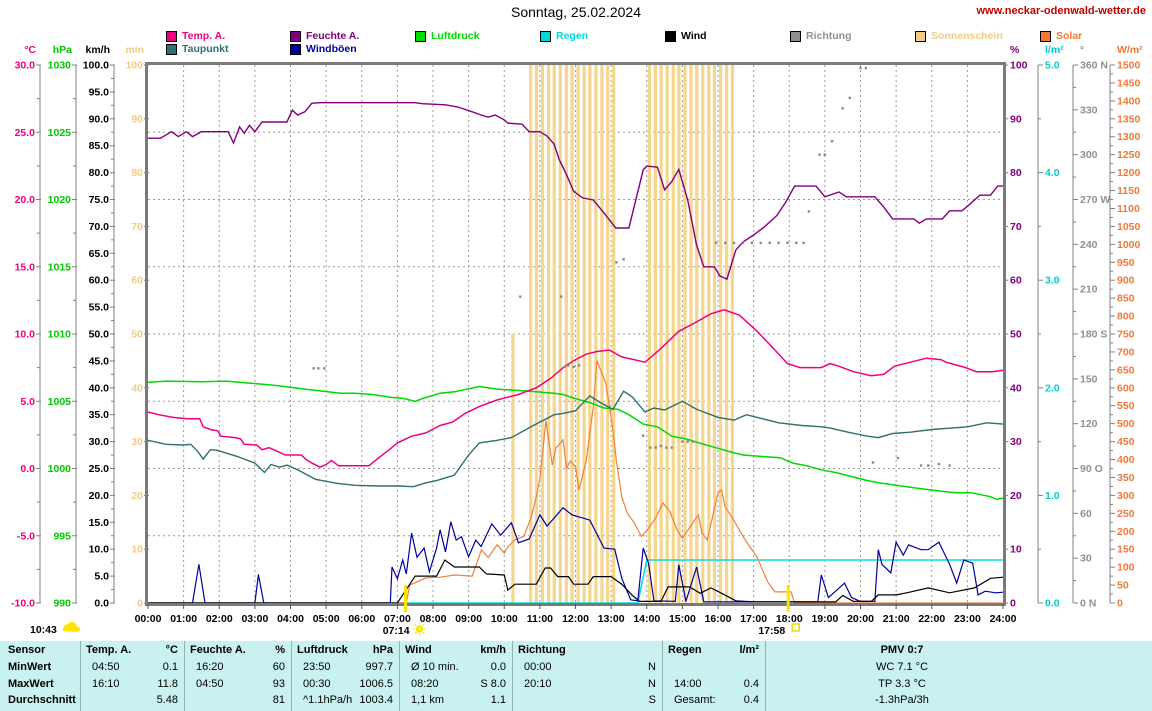  I want to click on legend-swatch-windböen, so click(295, 49).